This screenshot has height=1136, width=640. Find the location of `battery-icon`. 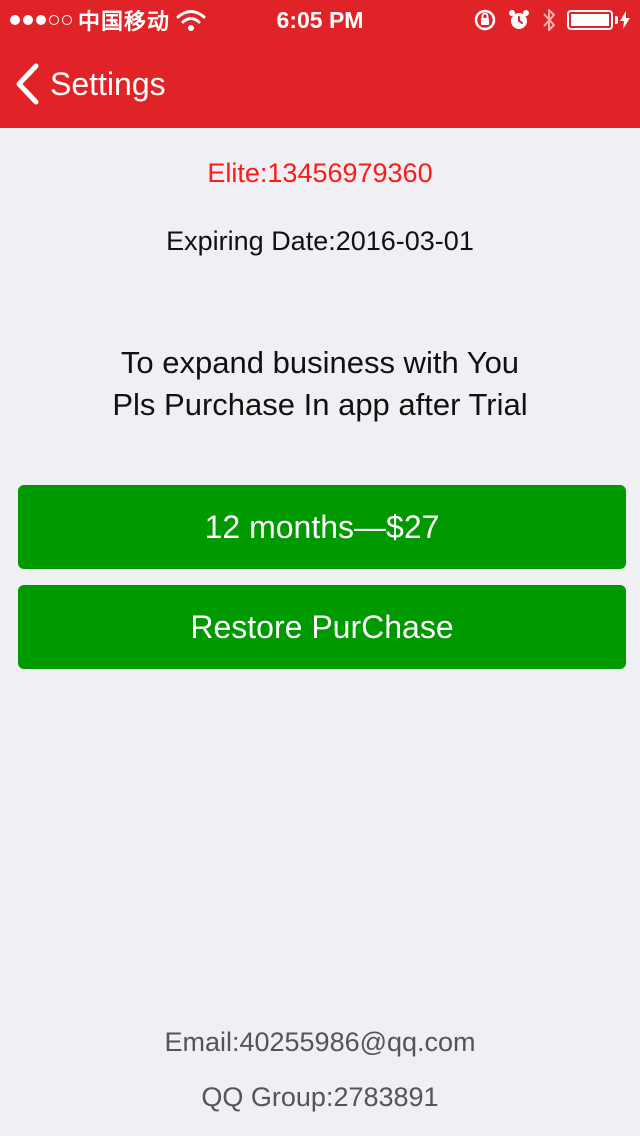

battery-icon is located at coordinates (598, 20).